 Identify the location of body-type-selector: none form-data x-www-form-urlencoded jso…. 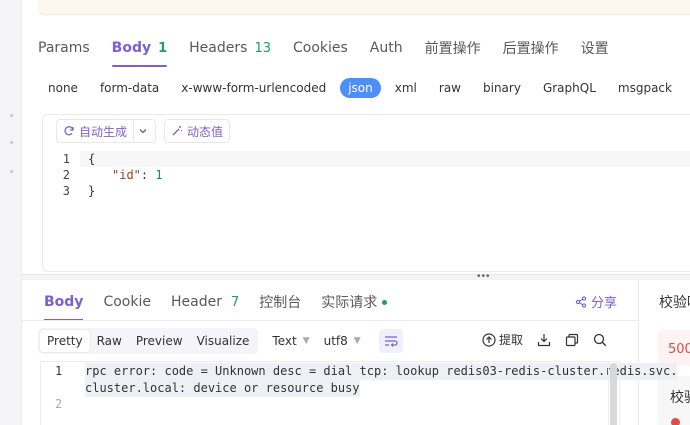
(363, 88).